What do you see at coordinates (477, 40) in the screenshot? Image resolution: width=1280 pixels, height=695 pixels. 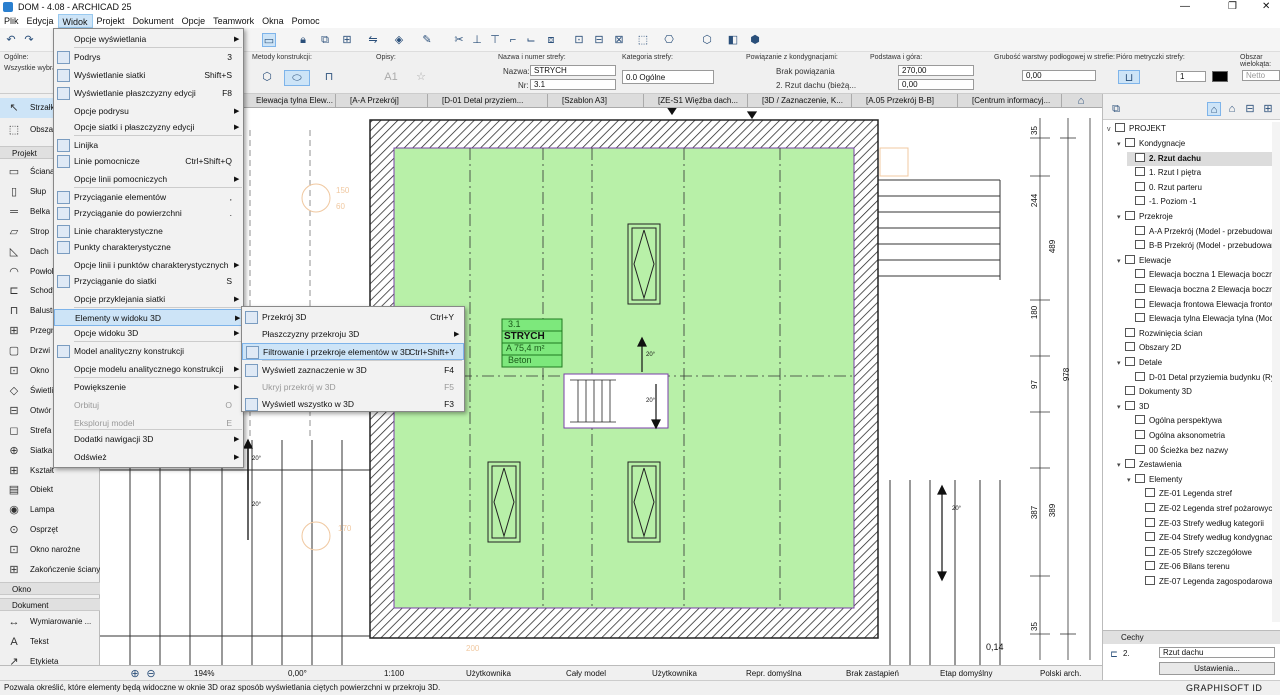 I see `split-icon: ⊥` at bounding box center [477, 40].